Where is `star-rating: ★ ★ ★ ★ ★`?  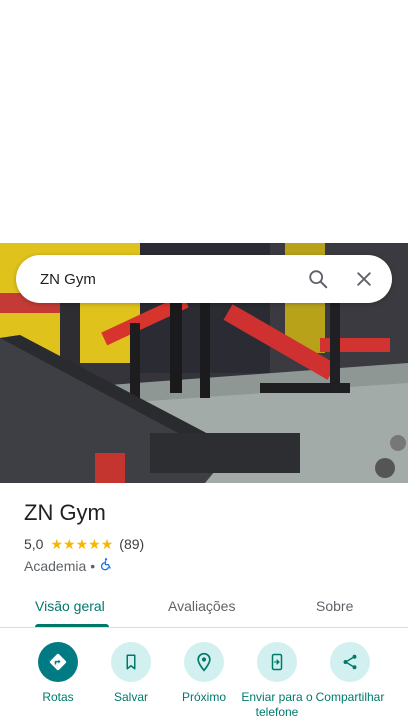 star-rating: ★ ★ ★ ★ ★ is located at coordinates (81, 544).